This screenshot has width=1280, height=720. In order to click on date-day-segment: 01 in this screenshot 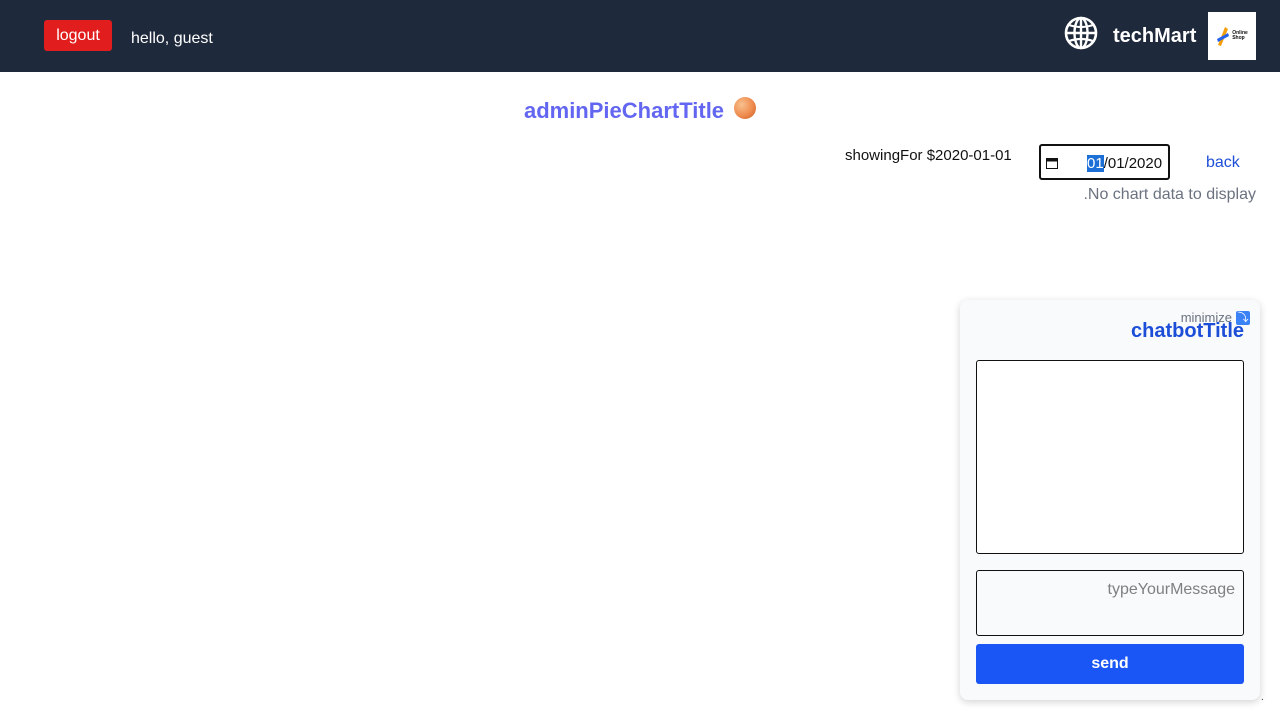, I will do `click(1095, 163)`.